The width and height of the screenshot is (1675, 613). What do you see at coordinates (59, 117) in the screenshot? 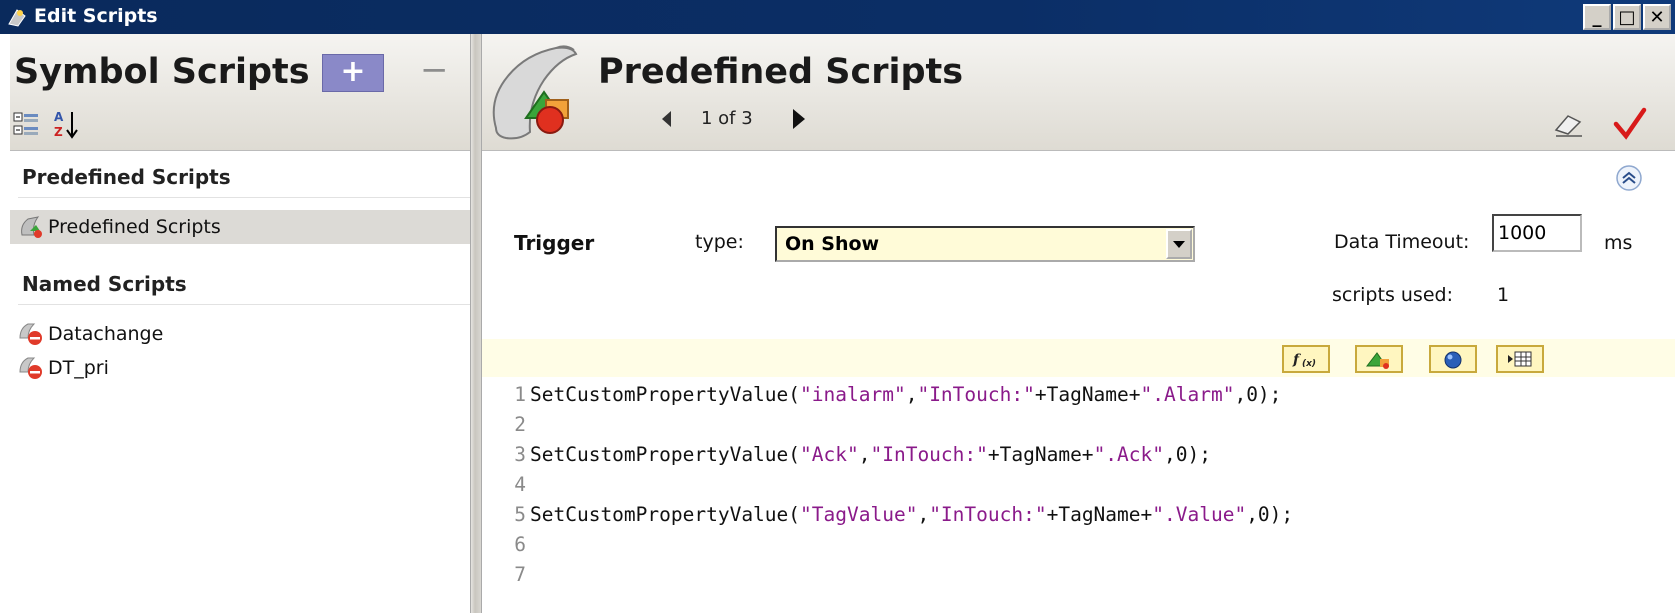
I see `svg-text: A` at bounding box center [59, 117].